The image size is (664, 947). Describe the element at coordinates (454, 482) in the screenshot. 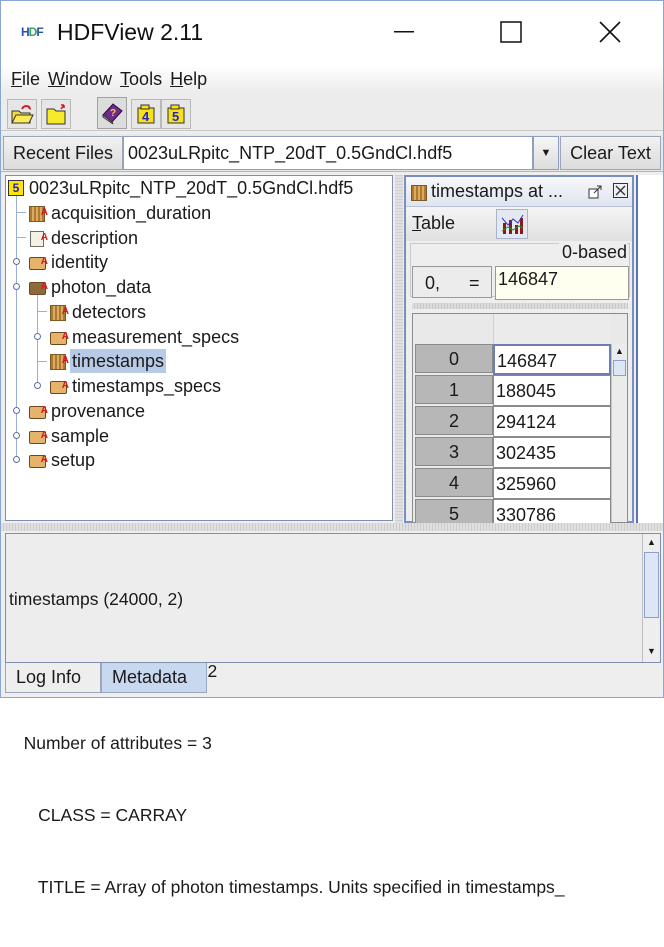

I see `row-header: 4` at that location.